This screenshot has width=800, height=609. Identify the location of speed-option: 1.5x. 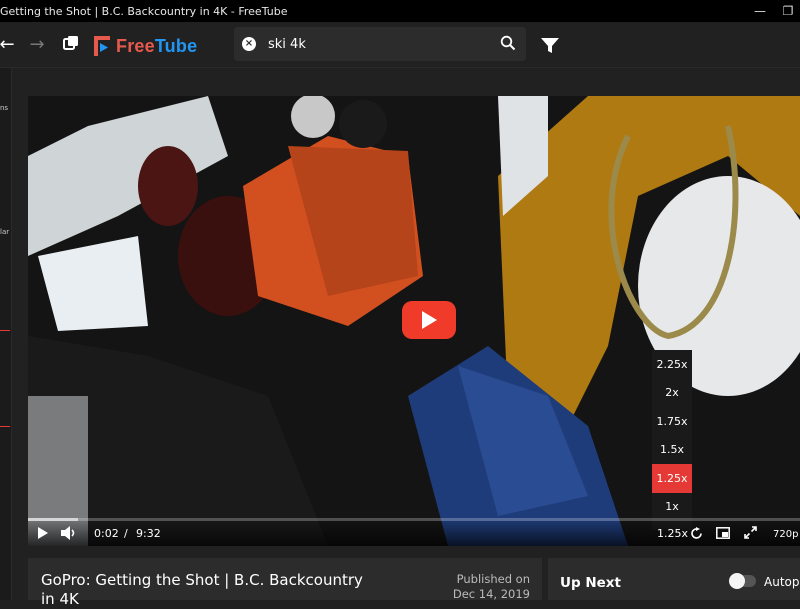
(672, 450).